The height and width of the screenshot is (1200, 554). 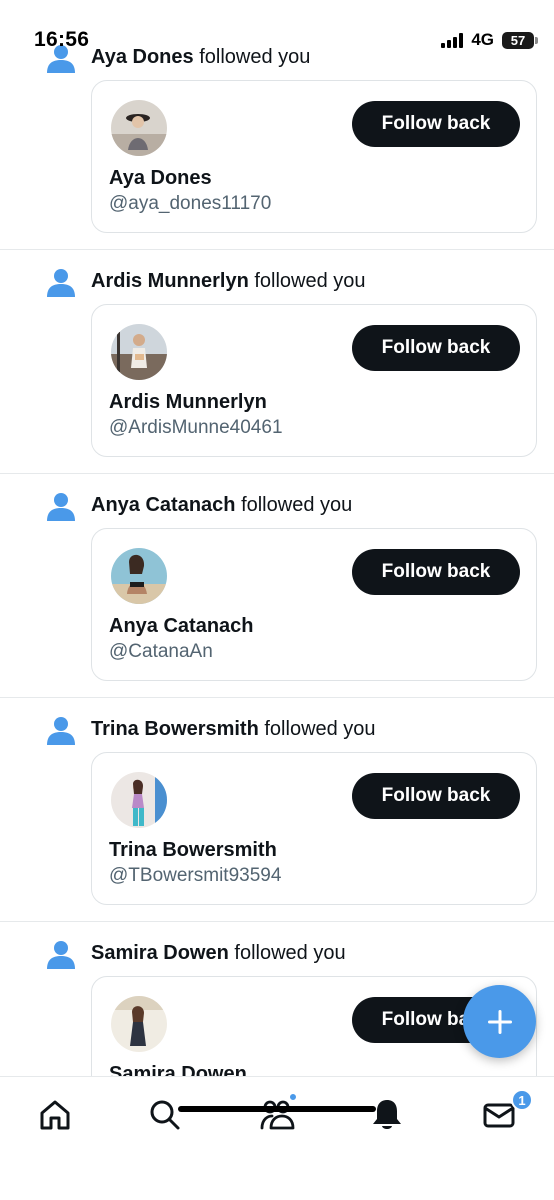 What do you see at coordinates (181, 626) in the screenshot?
I see `user-name: Anya Catanach` at bounding box center [181, 626].